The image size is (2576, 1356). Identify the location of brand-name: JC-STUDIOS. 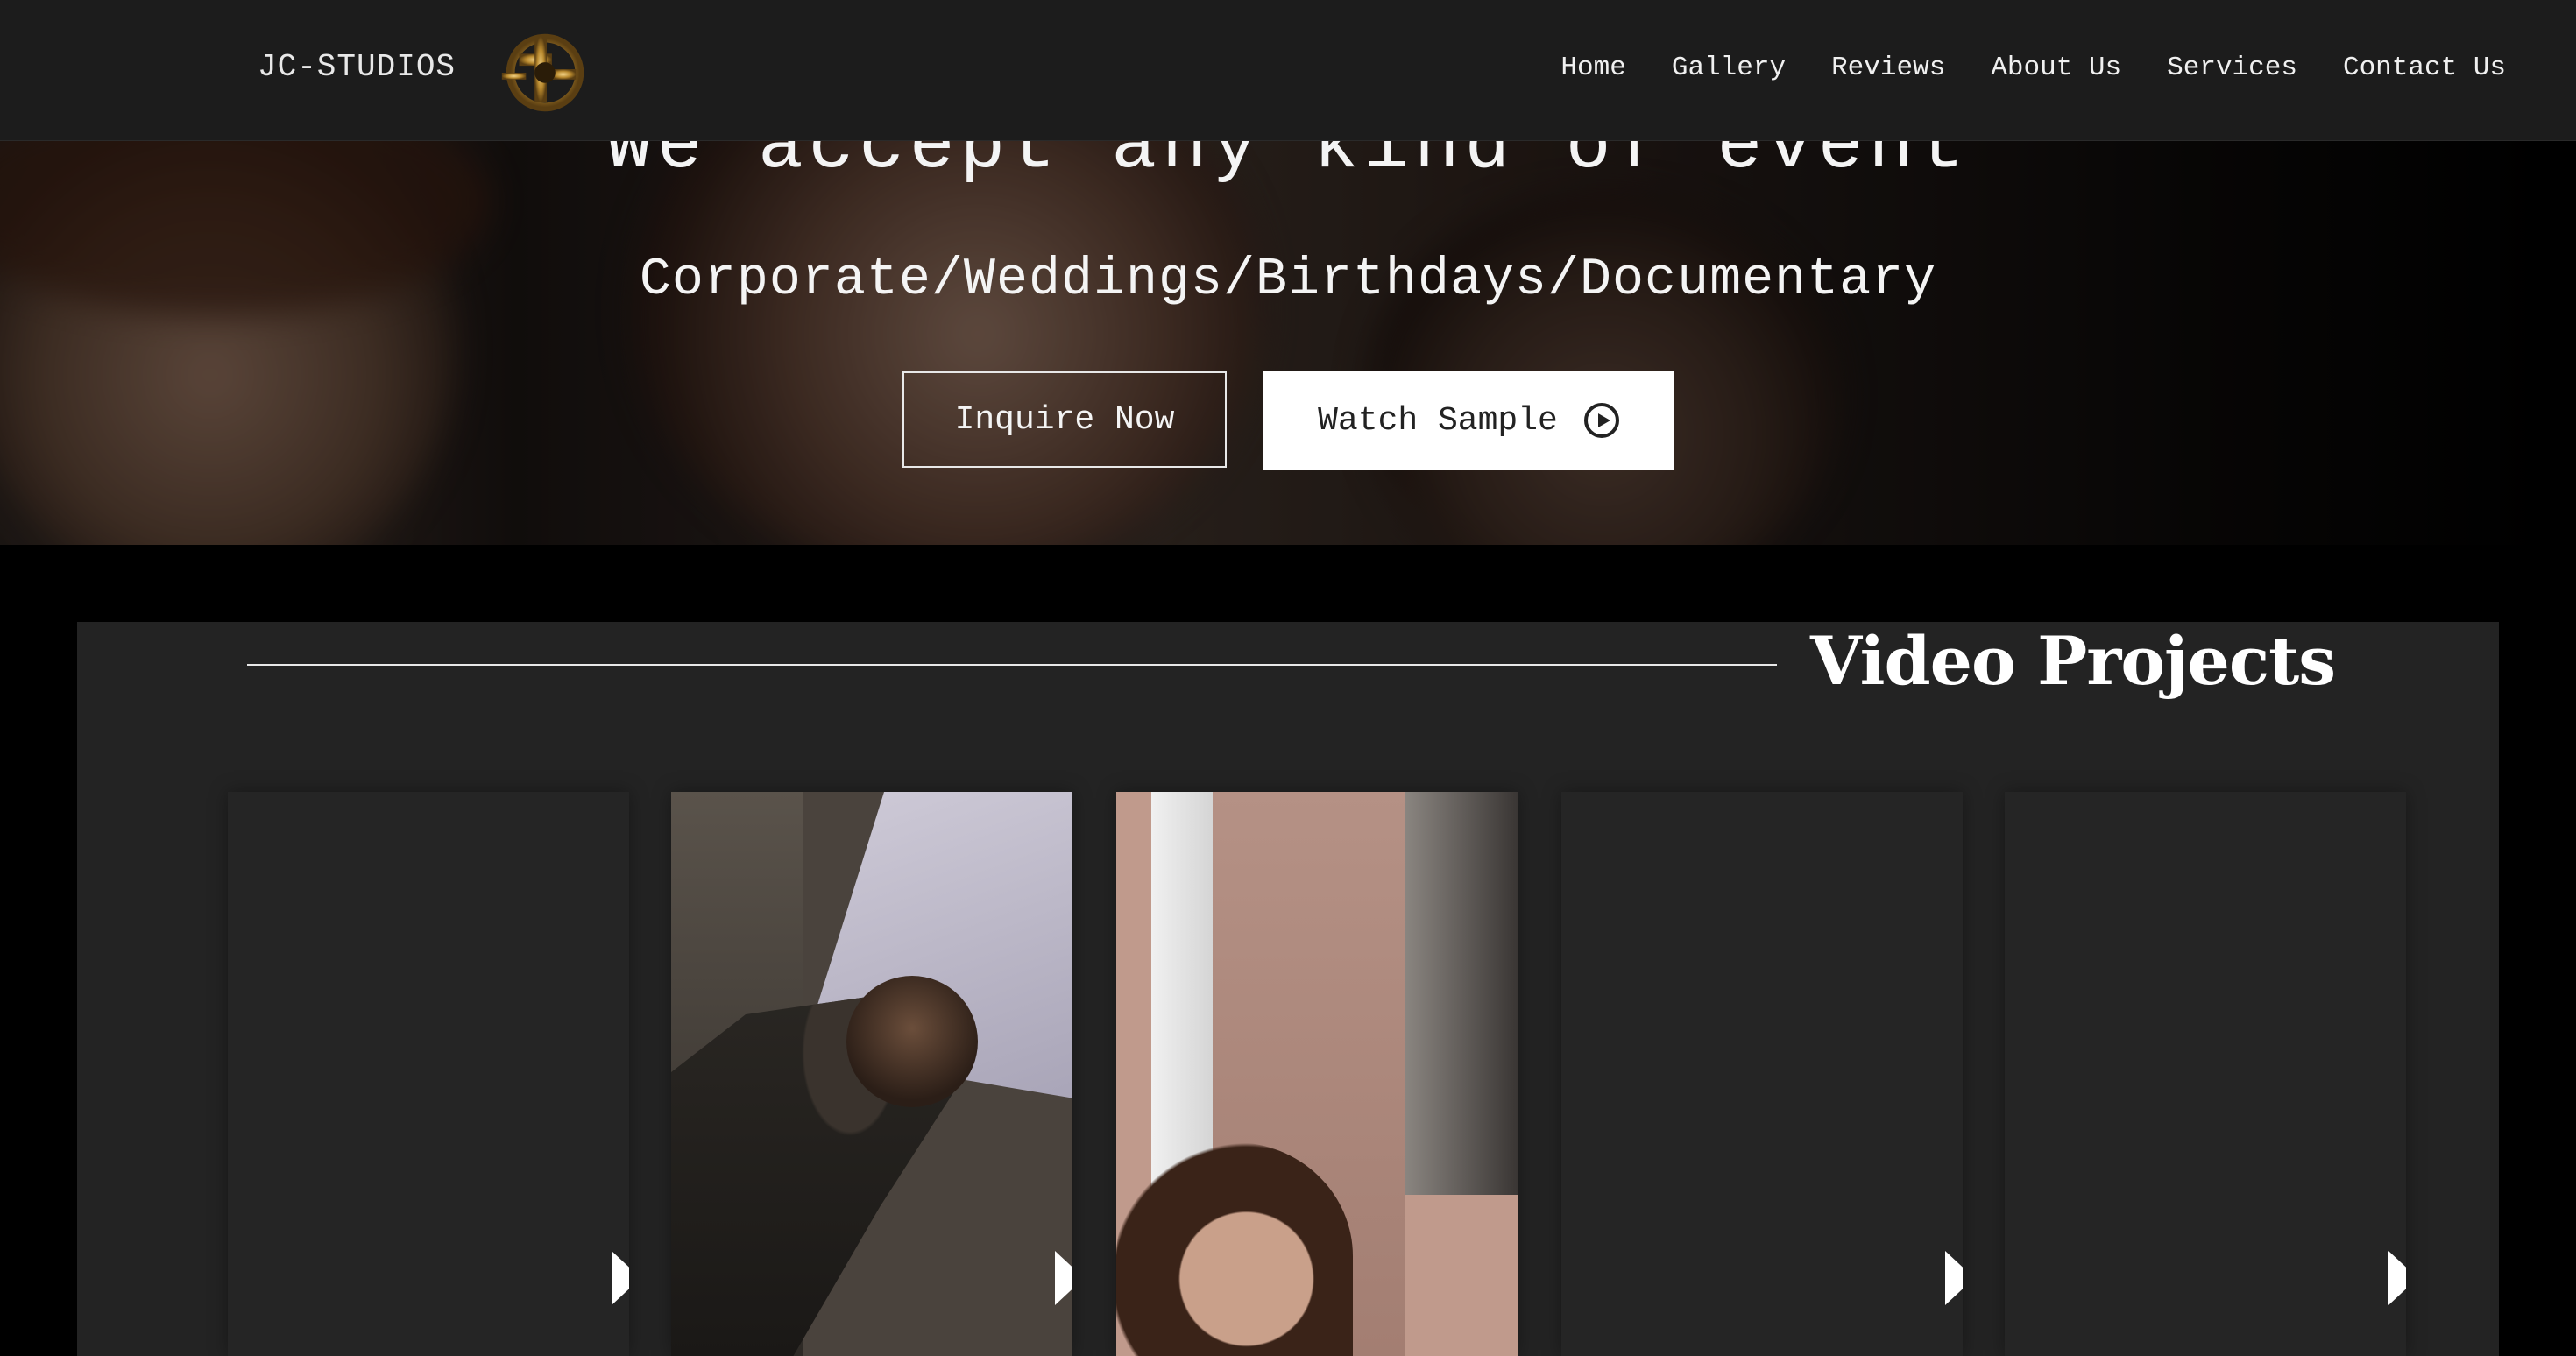
(357, 67).